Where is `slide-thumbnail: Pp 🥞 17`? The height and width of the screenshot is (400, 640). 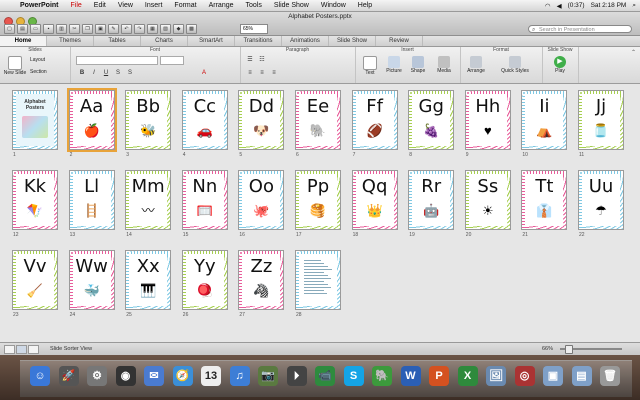 slide-thumbnail: Pp 🥞 17 is located at coordinates (318, 204).